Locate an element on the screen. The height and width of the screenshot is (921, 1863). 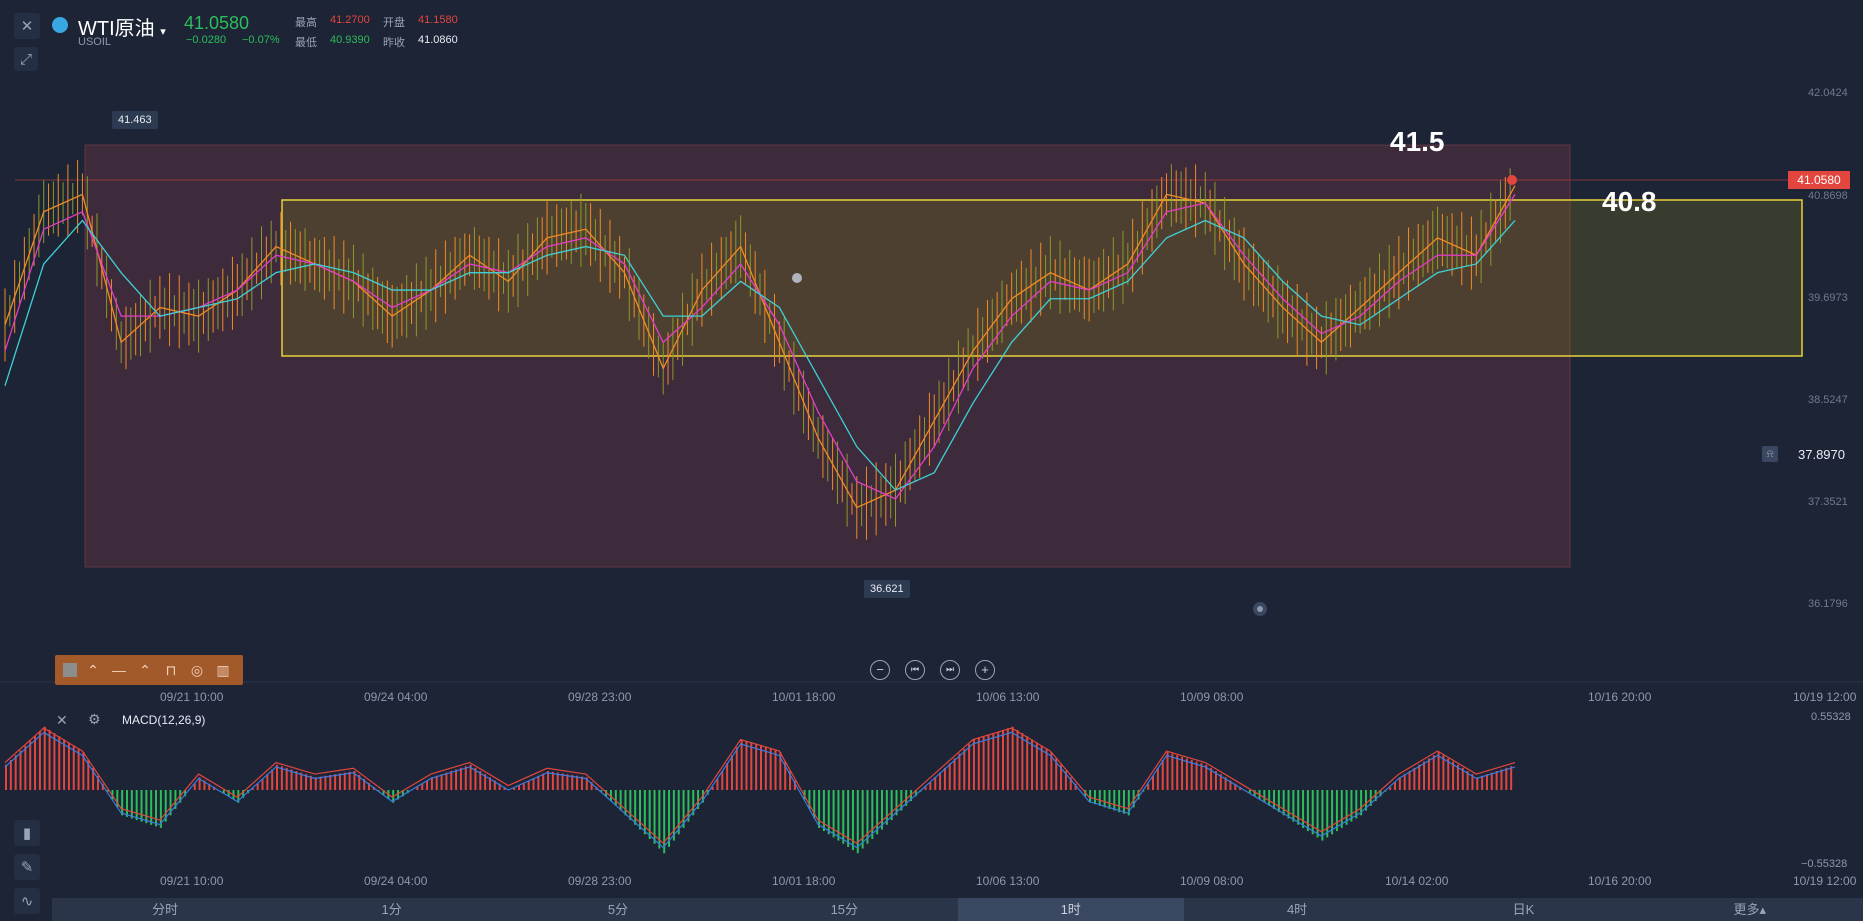
lock-icon: ⊓ is located at coordinates (171, 670).